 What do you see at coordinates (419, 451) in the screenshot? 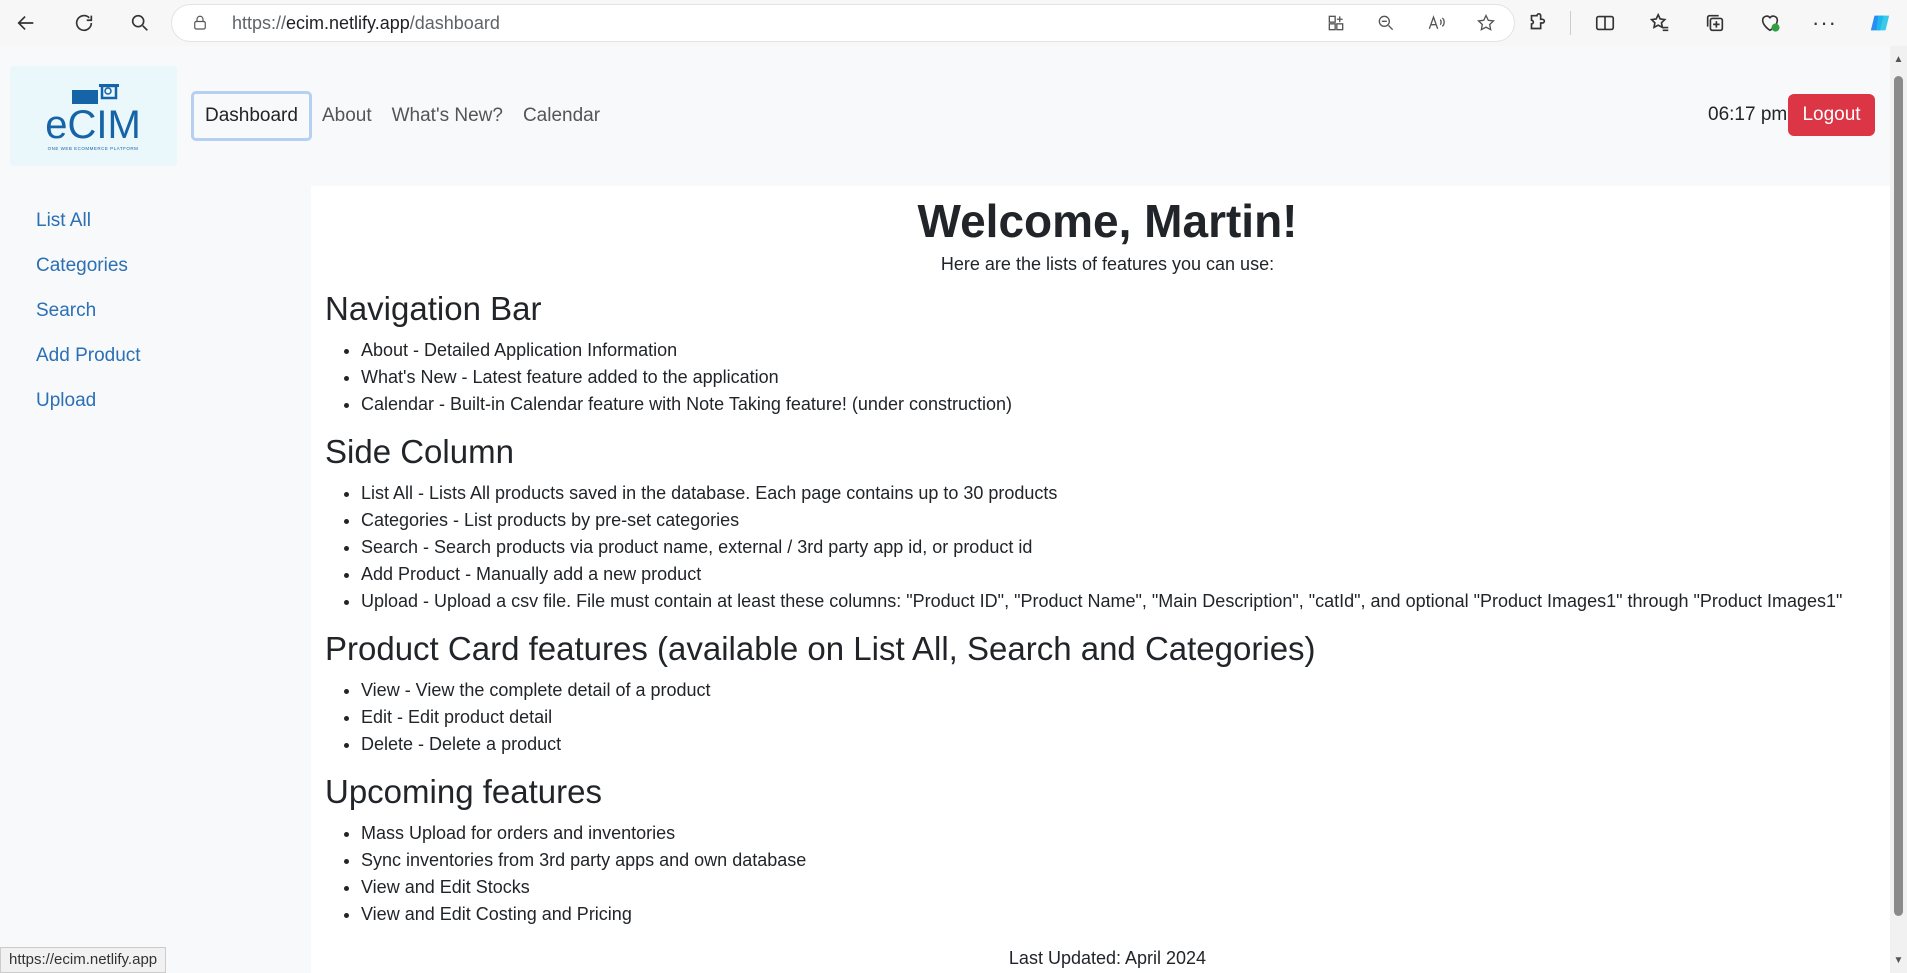
I see `section-heading-side-column: Side Column` at bounding box center [419, 451].